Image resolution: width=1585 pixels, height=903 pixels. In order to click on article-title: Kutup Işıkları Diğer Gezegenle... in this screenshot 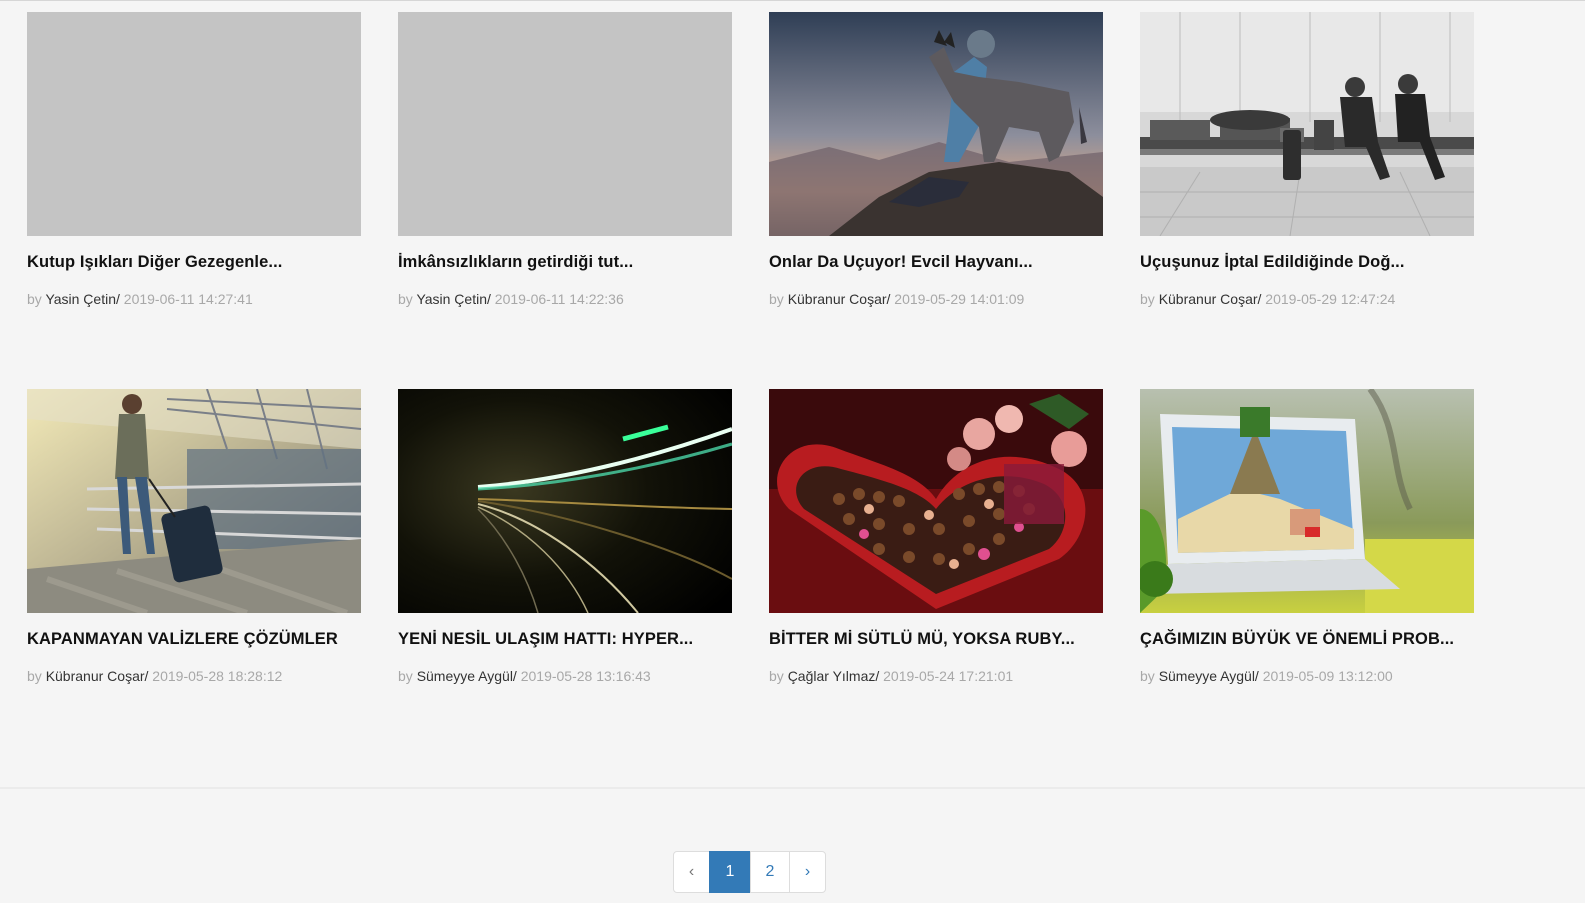, I will do `click(194, 262)`.